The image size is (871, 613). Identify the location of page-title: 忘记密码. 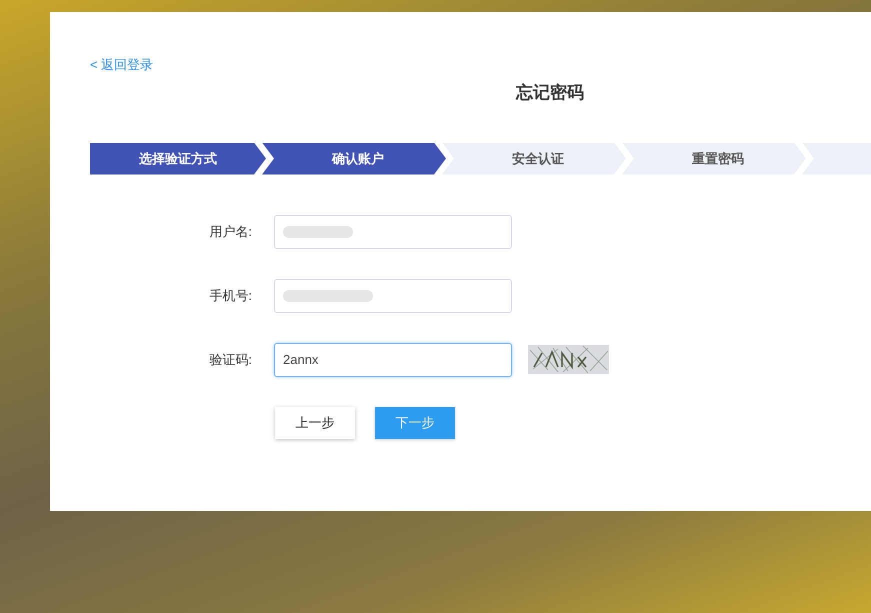
(550, 93).